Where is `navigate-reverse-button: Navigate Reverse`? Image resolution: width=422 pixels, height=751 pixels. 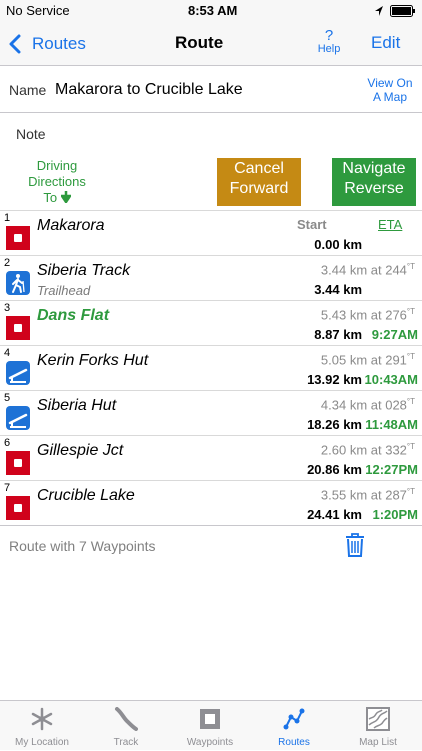 navigate-reverse-button: Navigate Reverse is located at coordinates (374, 182).